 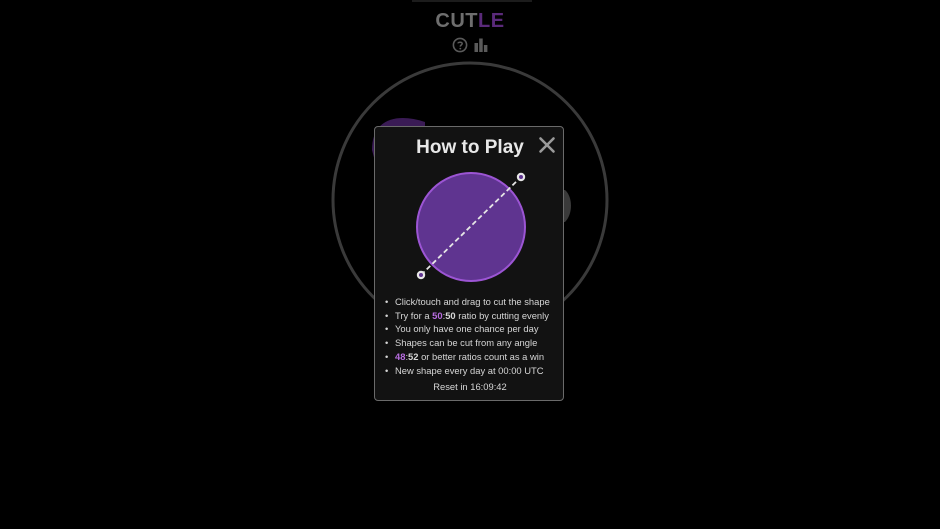 What do you see at coordinates (521, 177) in the screenshot?
I see `demo-cut-handle-end` at bounding box center [521, 177].